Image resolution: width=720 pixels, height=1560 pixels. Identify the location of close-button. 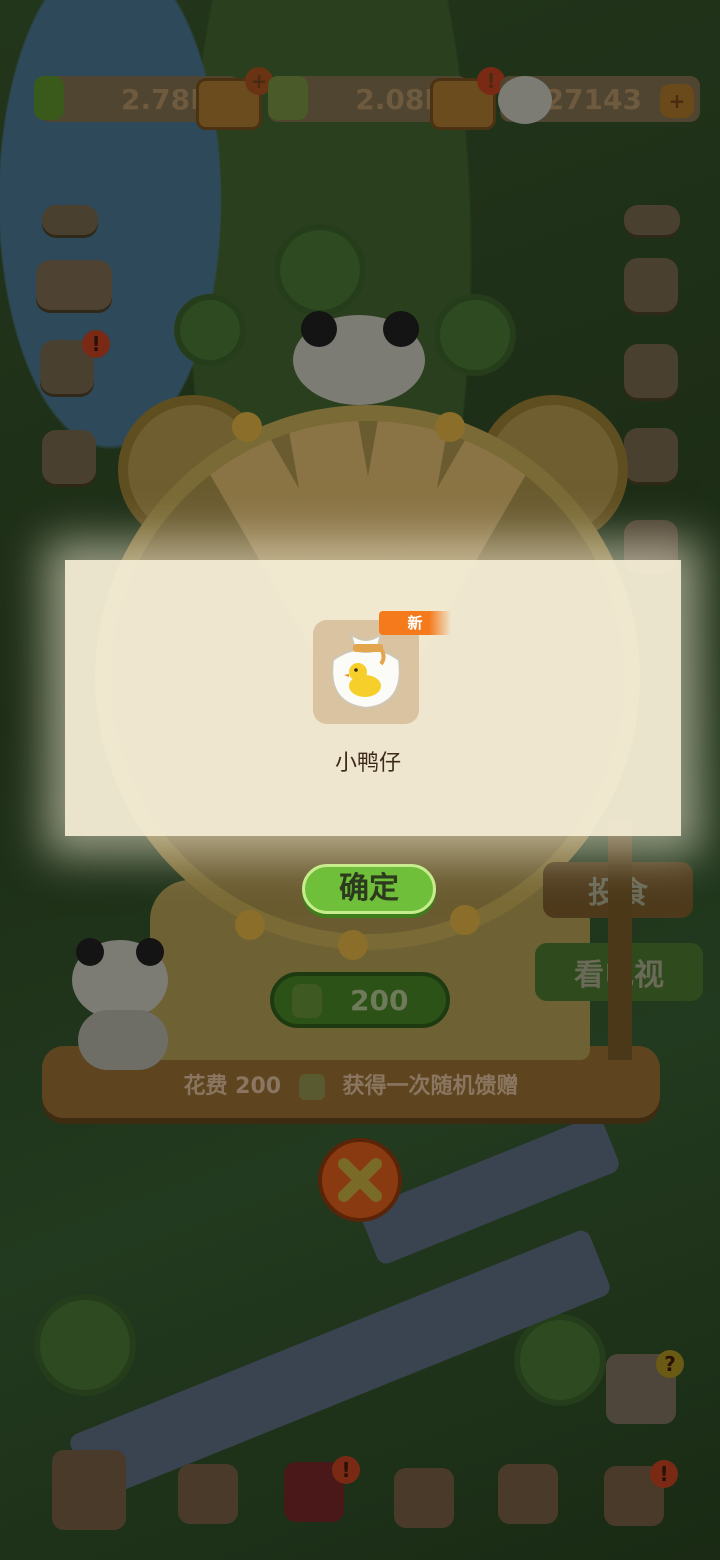
(360, 1180).